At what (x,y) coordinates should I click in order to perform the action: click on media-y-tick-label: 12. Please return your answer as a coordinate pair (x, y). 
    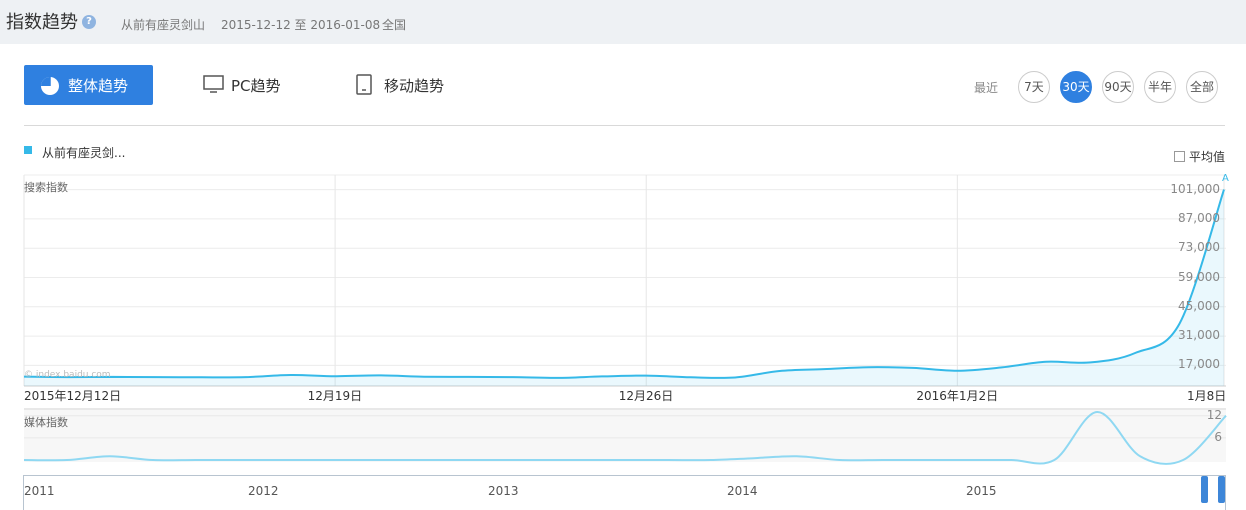
    Looking at the image, I should click on (1214, 414).